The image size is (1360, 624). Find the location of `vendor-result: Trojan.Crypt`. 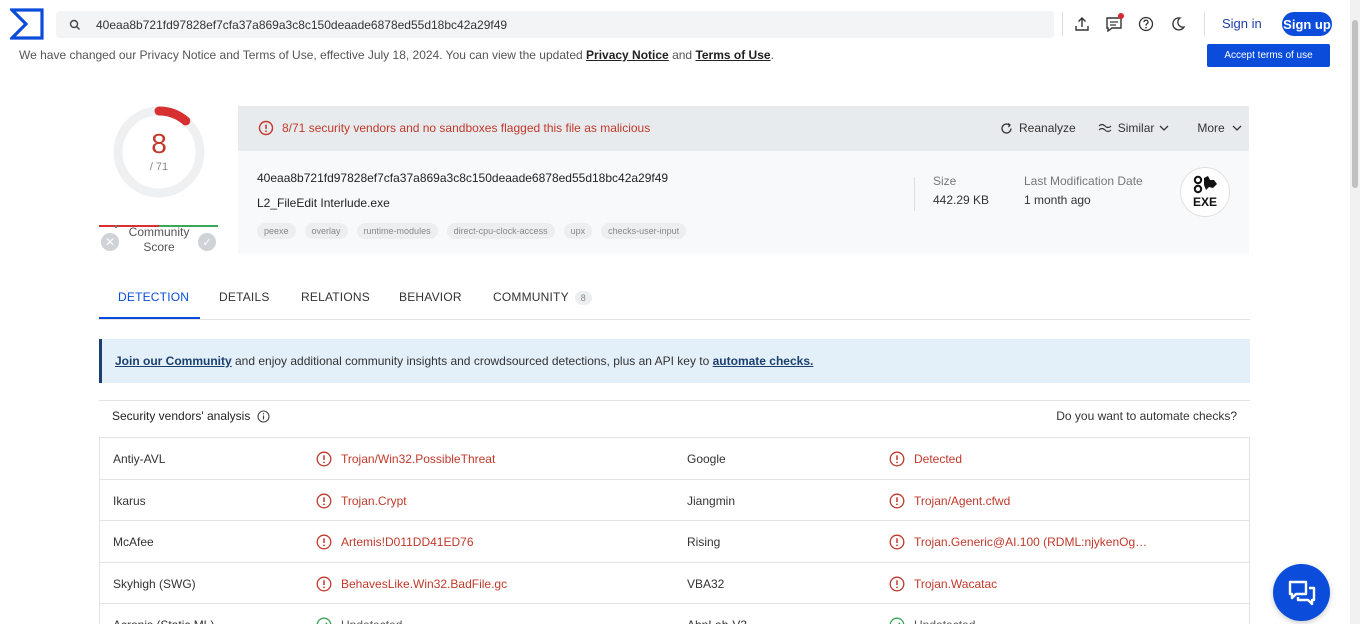

vendor-result: Trojan.Crypt is located at coordinates (361, 501).